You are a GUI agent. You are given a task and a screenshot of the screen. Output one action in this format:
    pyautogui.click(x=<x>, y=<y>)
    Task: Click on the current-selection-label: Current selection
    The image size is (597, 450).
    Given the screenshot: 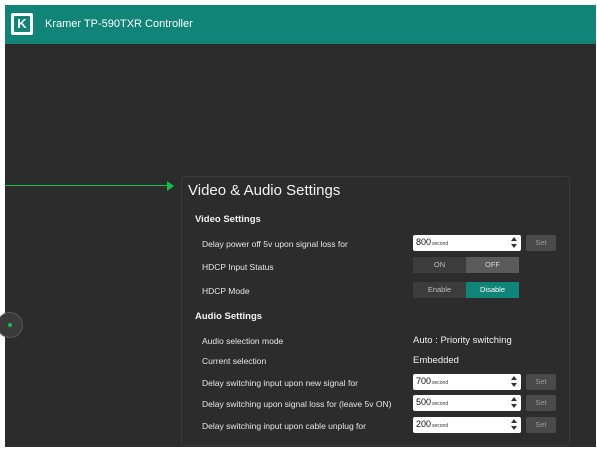 What is the action you would take?
    pyautogui.click(x=234, y=361)
    